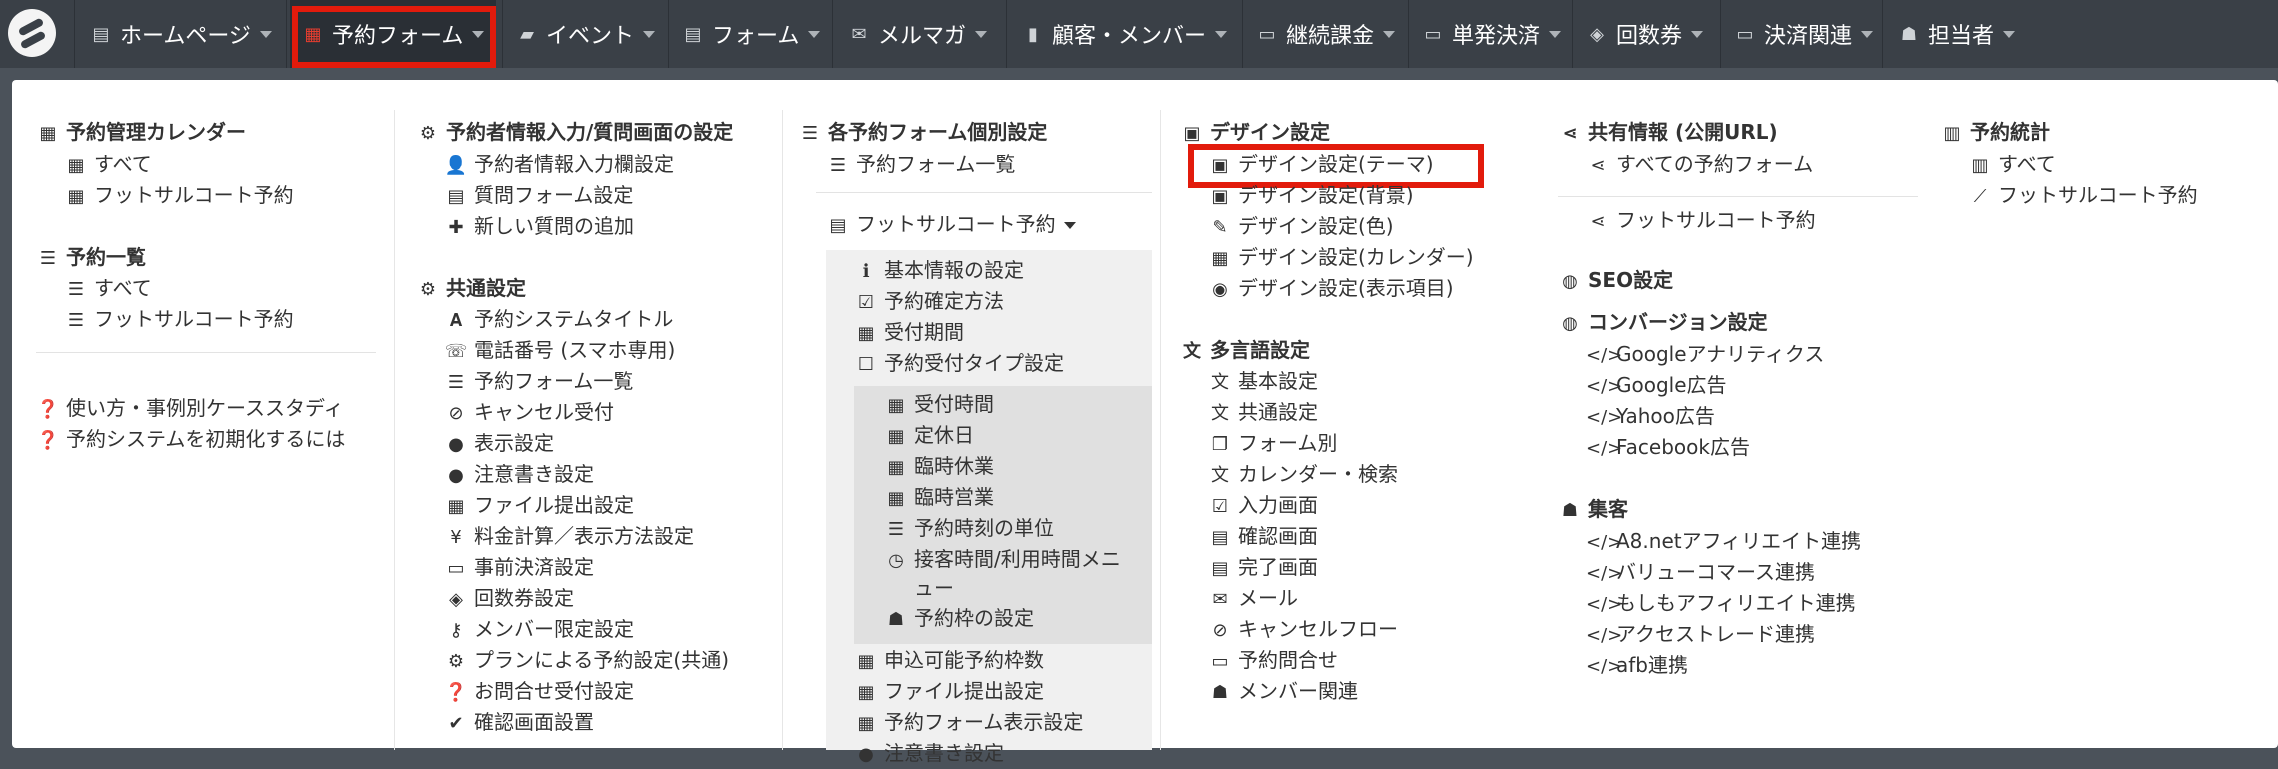 The image size is (2278, 769). Describe the element at coordinates (539, 506) in the screenshot. I see `menu-item-common: ▦ ファイル提出設定` at that location.